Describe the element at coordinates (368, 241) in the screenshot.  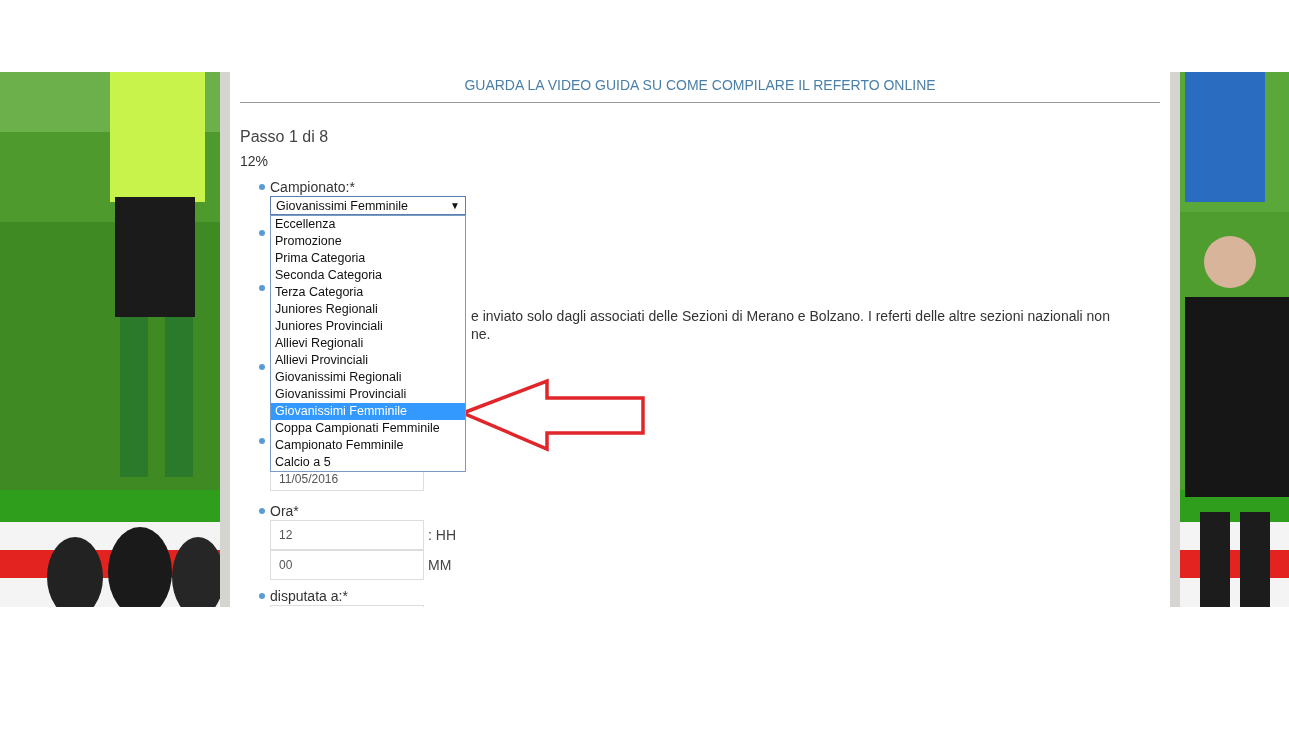
I see `dropdown-option: Promozione` at that location.